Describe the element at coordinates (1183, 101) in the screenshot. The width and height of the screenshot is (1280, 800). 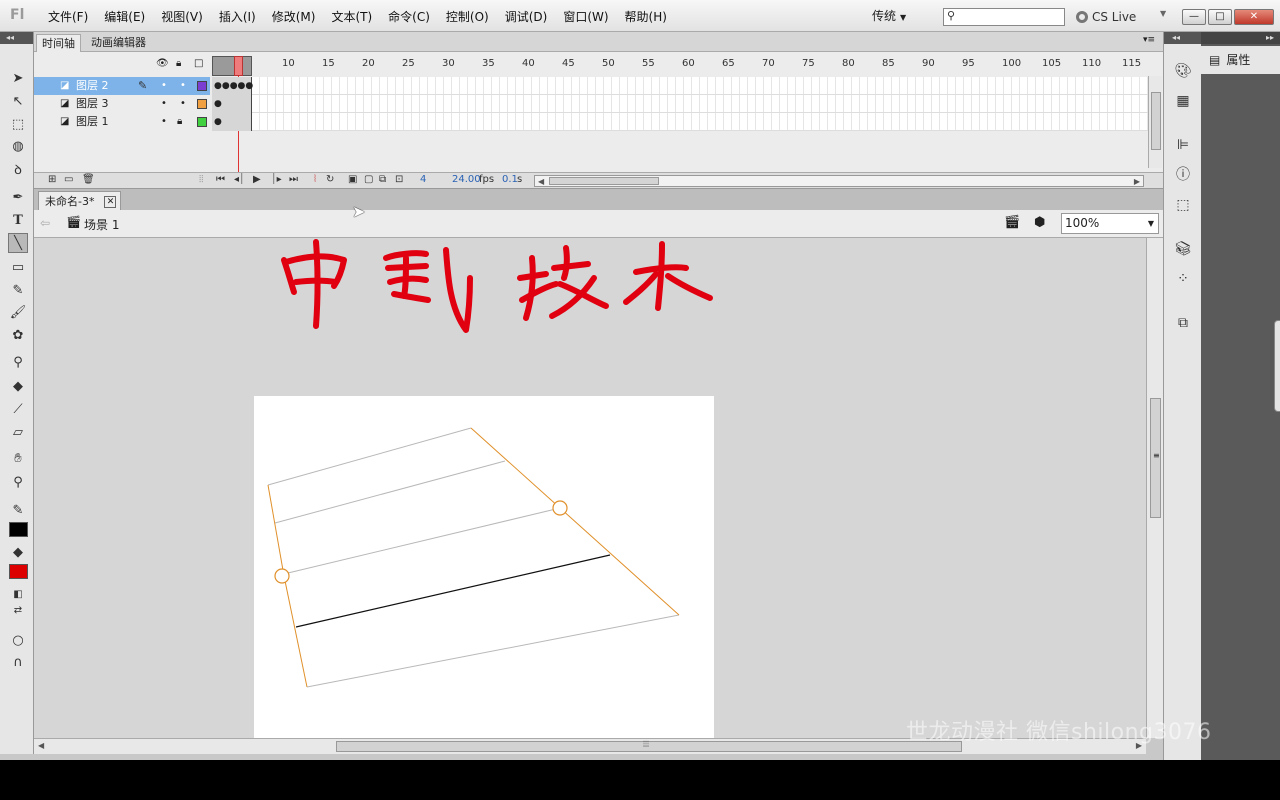
I see `swatches-panel-icon: ▦` at that location.